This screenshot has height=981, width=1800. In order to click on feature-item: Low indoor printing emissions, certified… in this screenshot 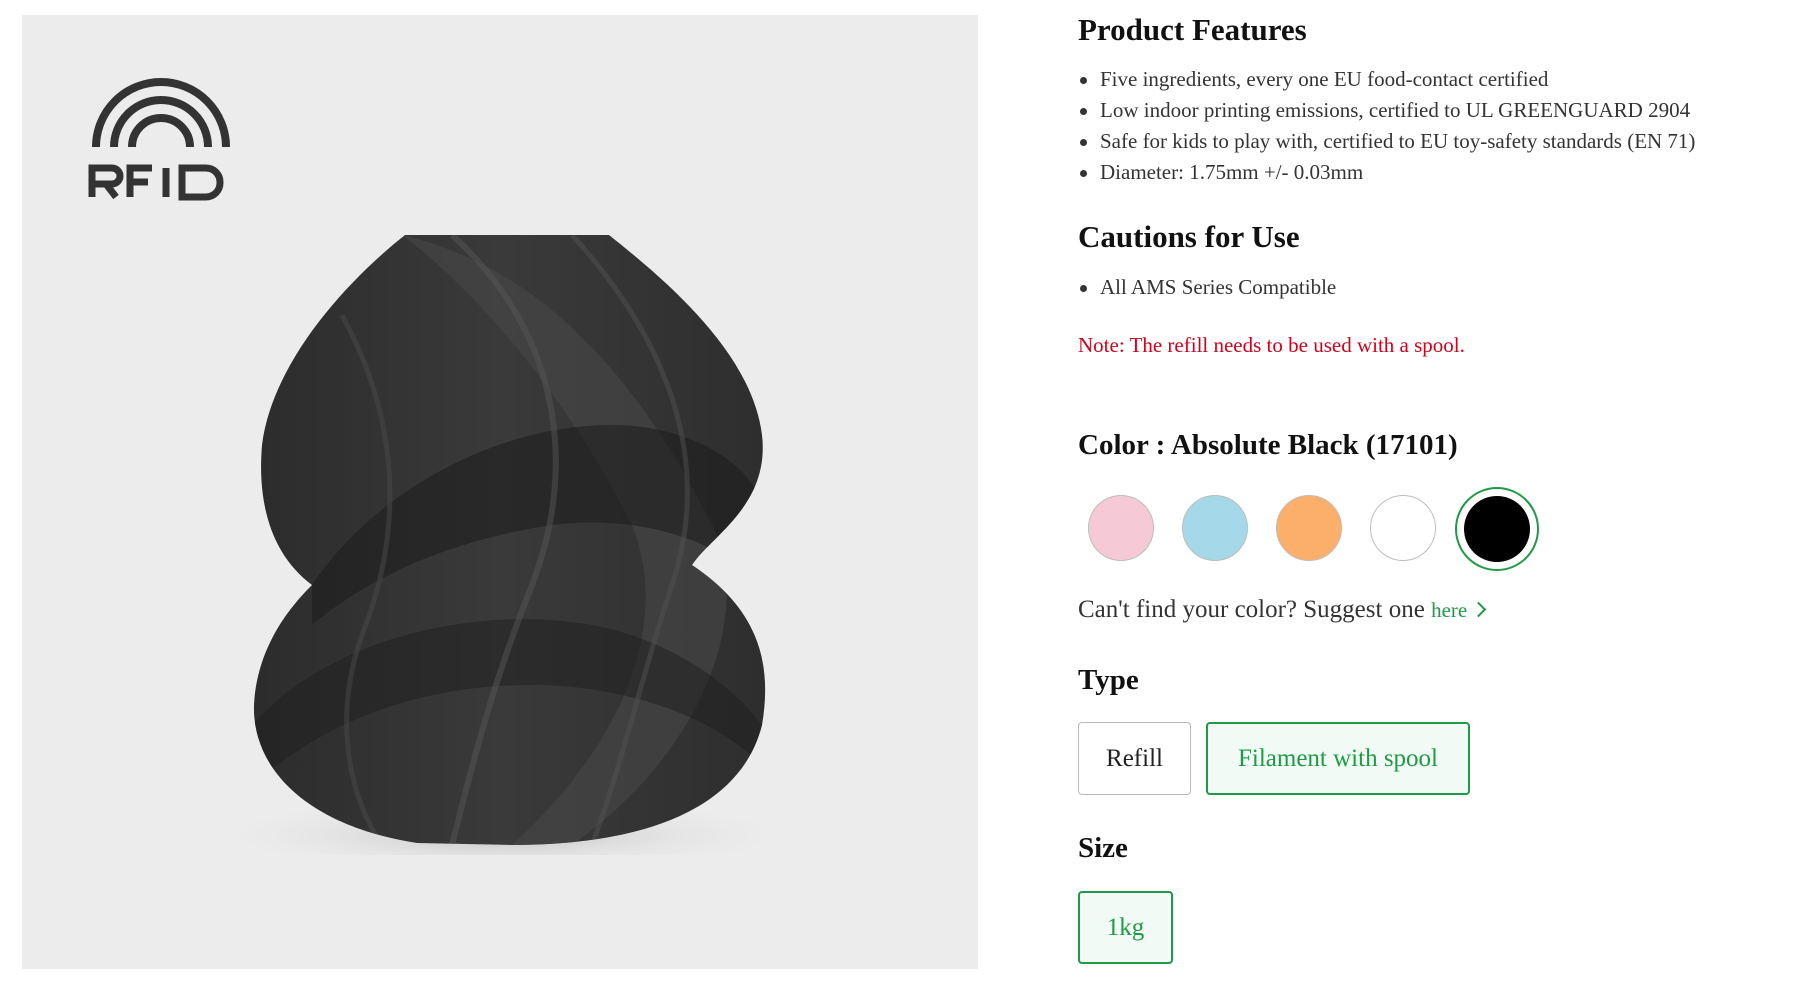, I will do `click(1386, 110)`.